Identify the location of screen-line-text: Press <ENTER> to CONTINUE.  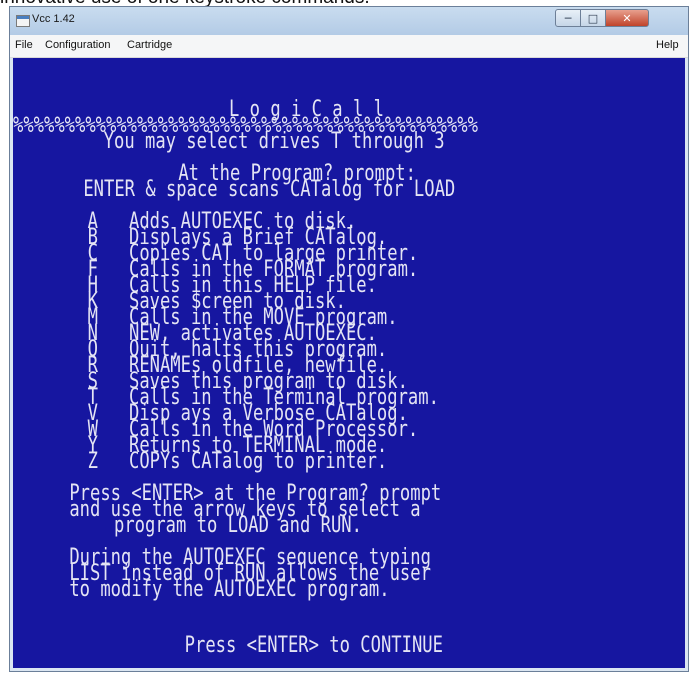
(288, 645).